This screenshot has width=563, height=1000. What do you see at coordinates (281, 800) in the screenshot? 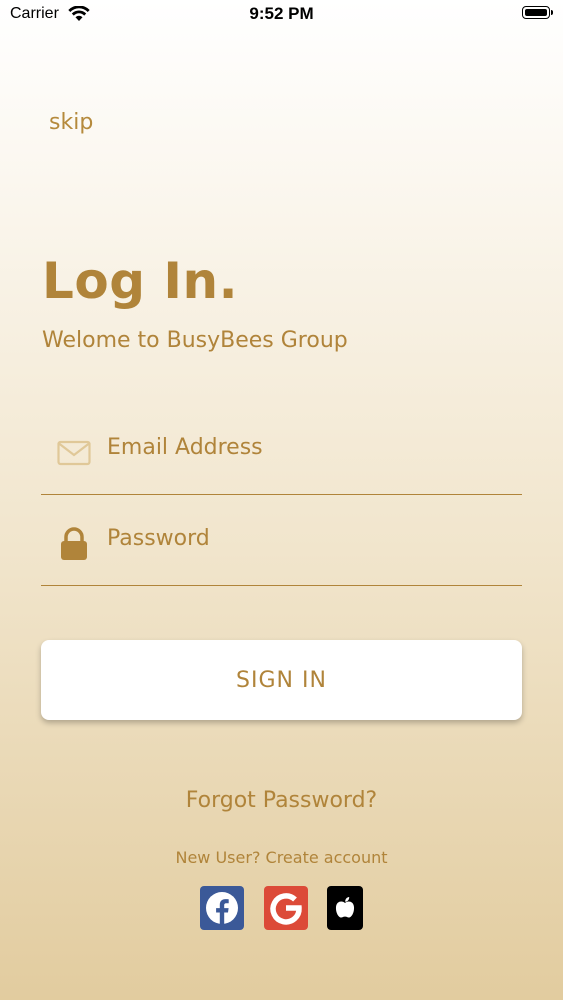
I see `forgot-password-link: Forgot Password?` at bounding box center [281, 800].